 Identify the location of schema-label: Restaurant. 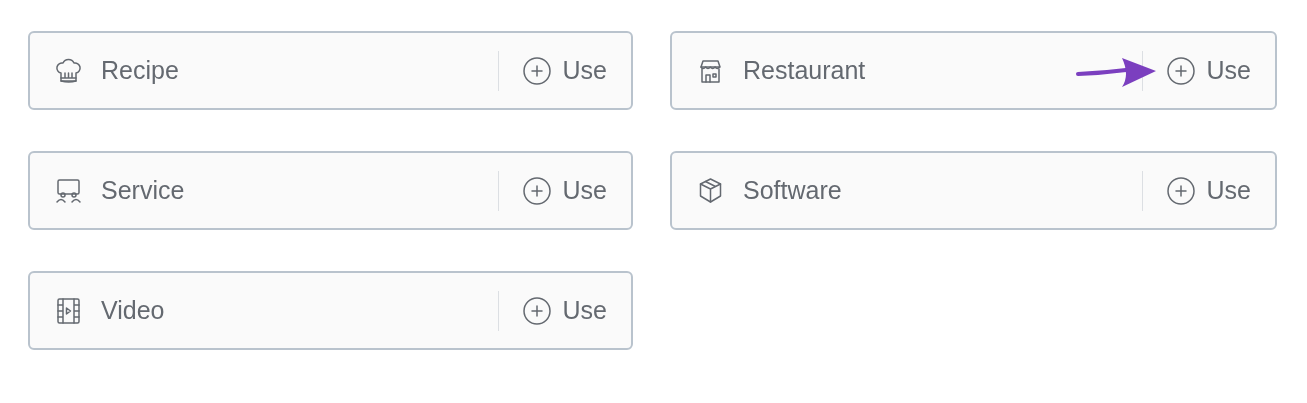
(805, 70).